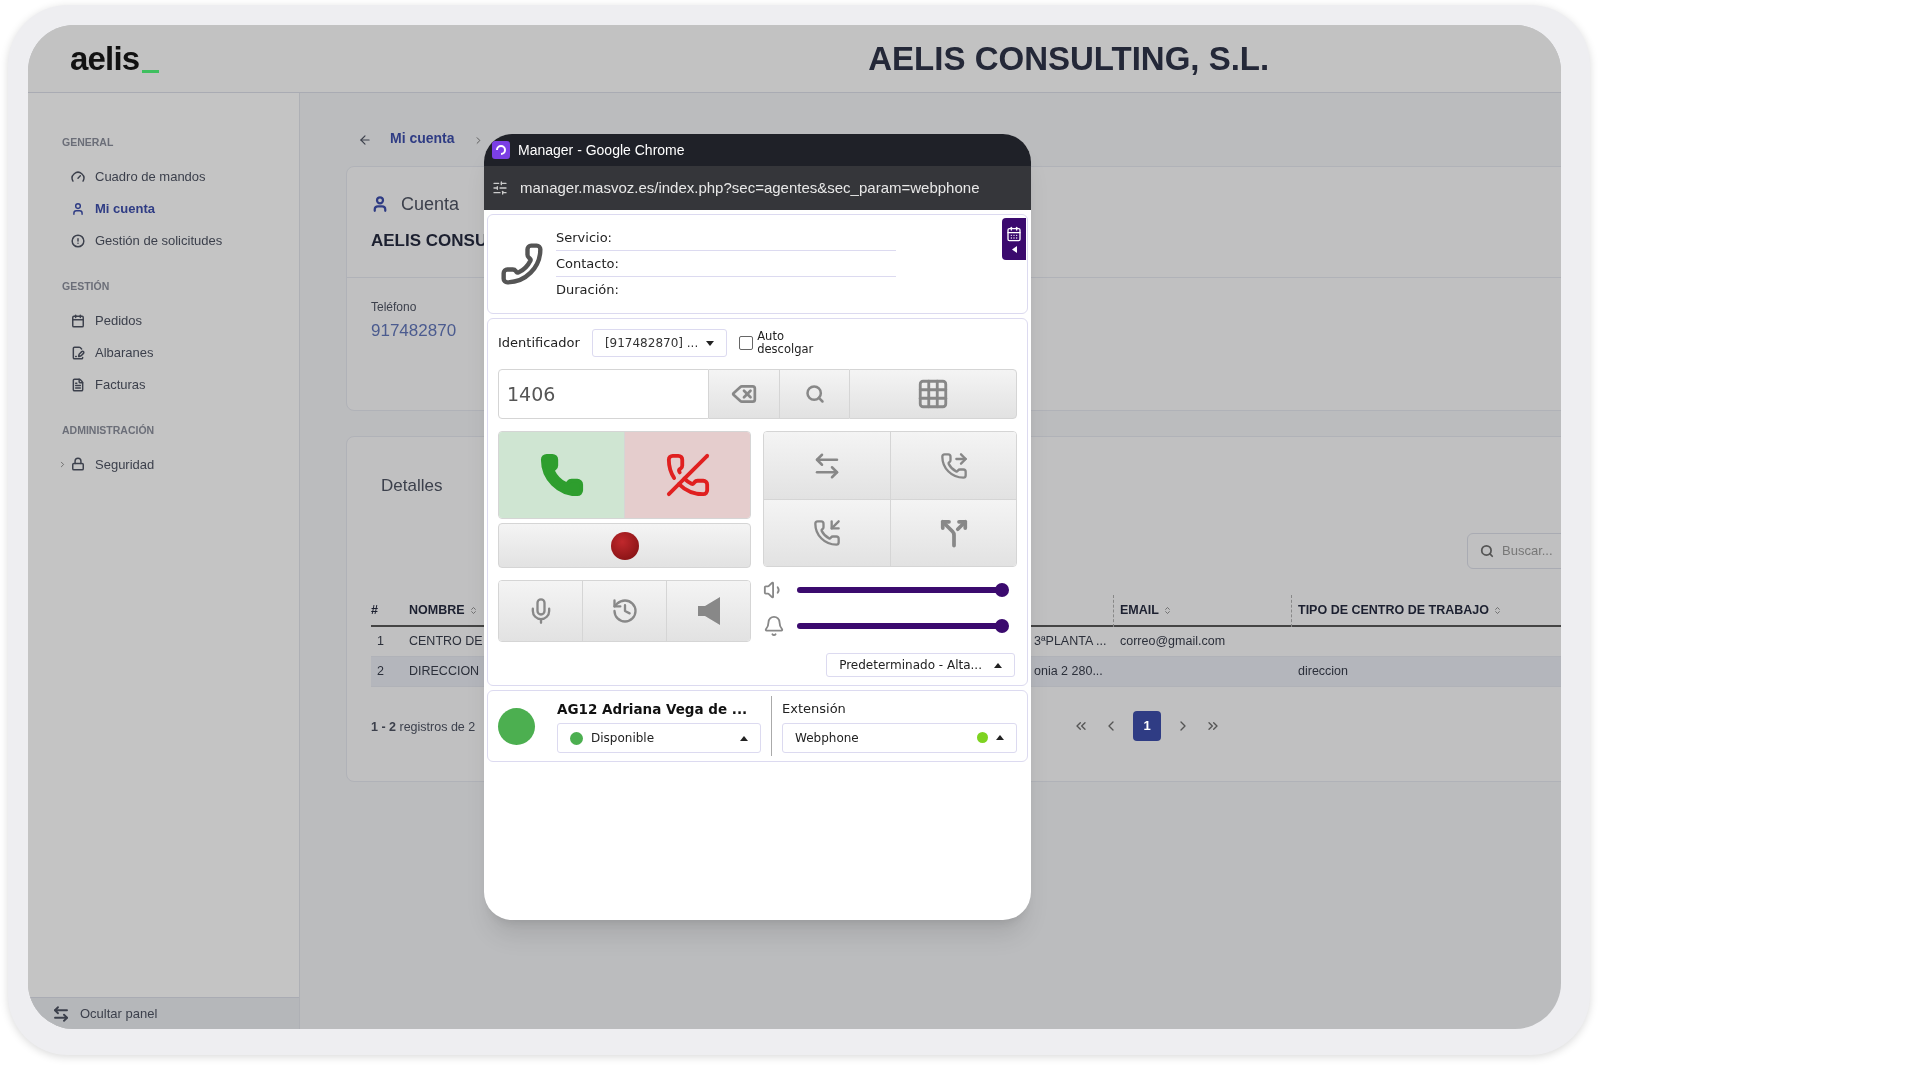  Describe the element at coordinates (423, 726) in the screenshot. I see `pagination-summary: 1 - 2 registros de 2` at that location.